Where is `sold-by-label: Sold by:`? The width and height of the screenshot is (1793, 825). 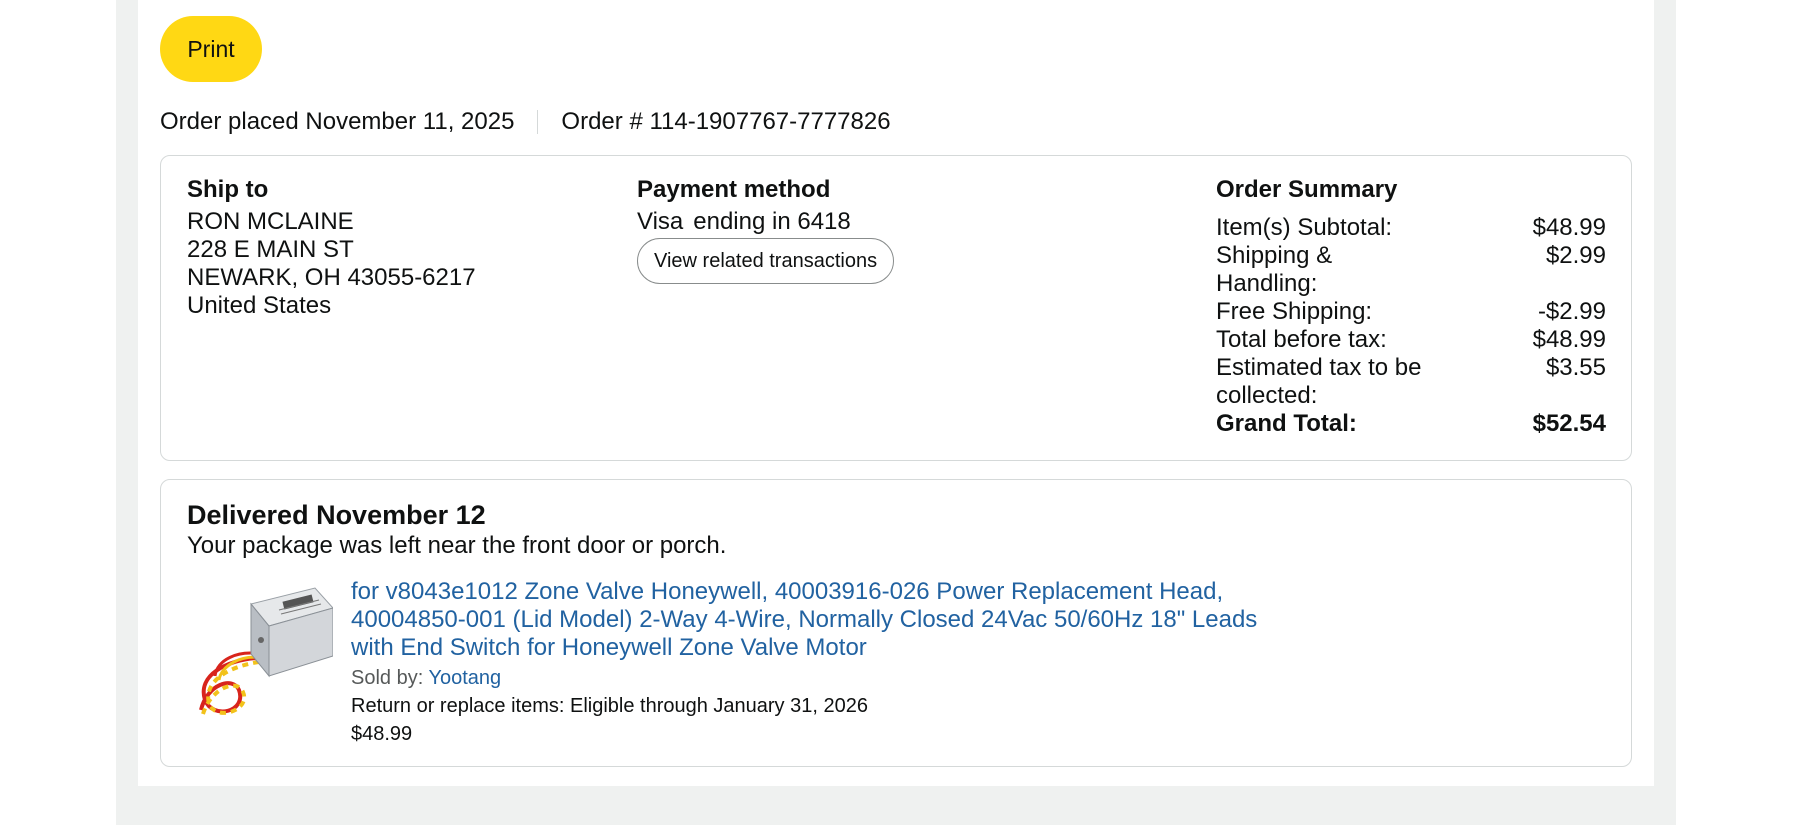 sold-by-label: Sold by: is located at coordinates (387, 678).